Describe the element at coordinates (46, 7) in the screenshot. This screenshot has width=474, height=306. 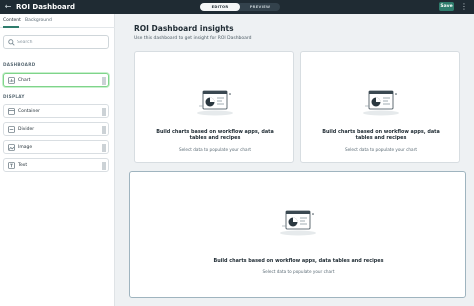
I see `app-title: ROI Dashboard` at that location.